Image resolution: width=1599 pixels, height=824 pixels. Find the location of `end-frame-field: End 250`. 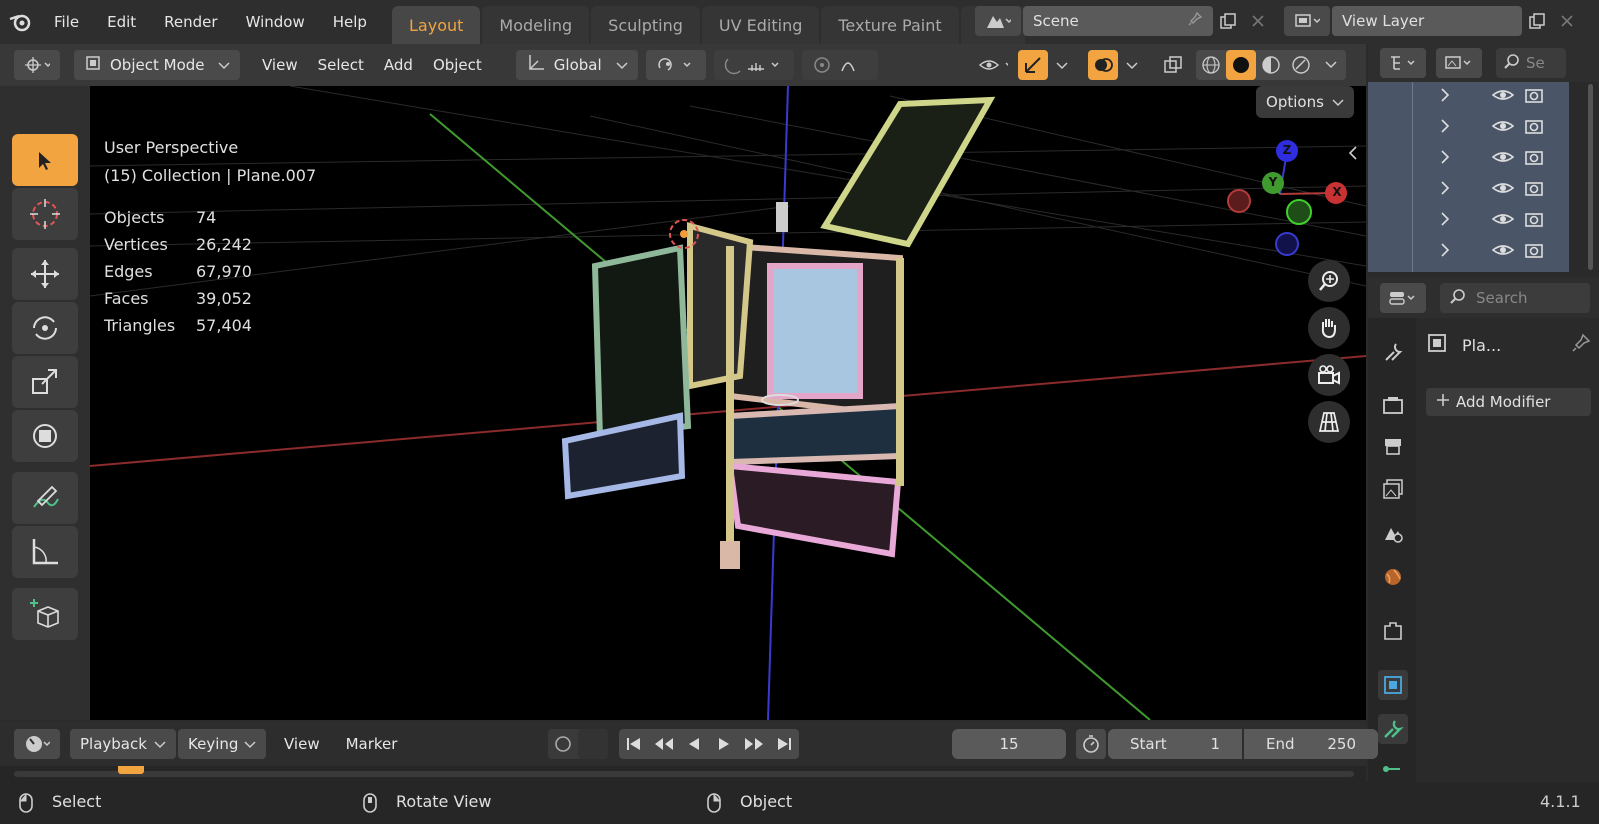

end-frame-field: End 250 is located at coordinates (1311, 744).